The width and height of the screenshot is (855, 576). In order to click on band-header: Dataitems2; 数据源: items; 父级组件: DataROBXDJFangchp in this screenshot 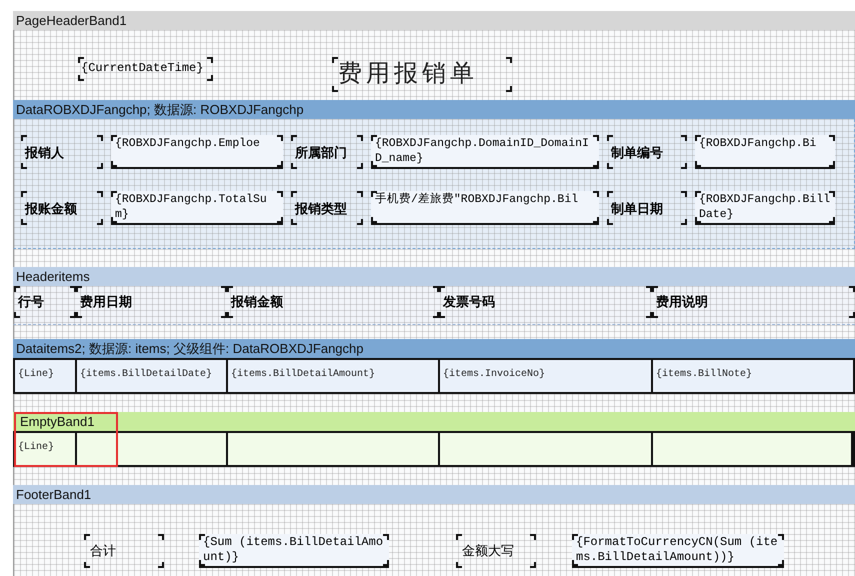, I will do `click(434, 348)`.